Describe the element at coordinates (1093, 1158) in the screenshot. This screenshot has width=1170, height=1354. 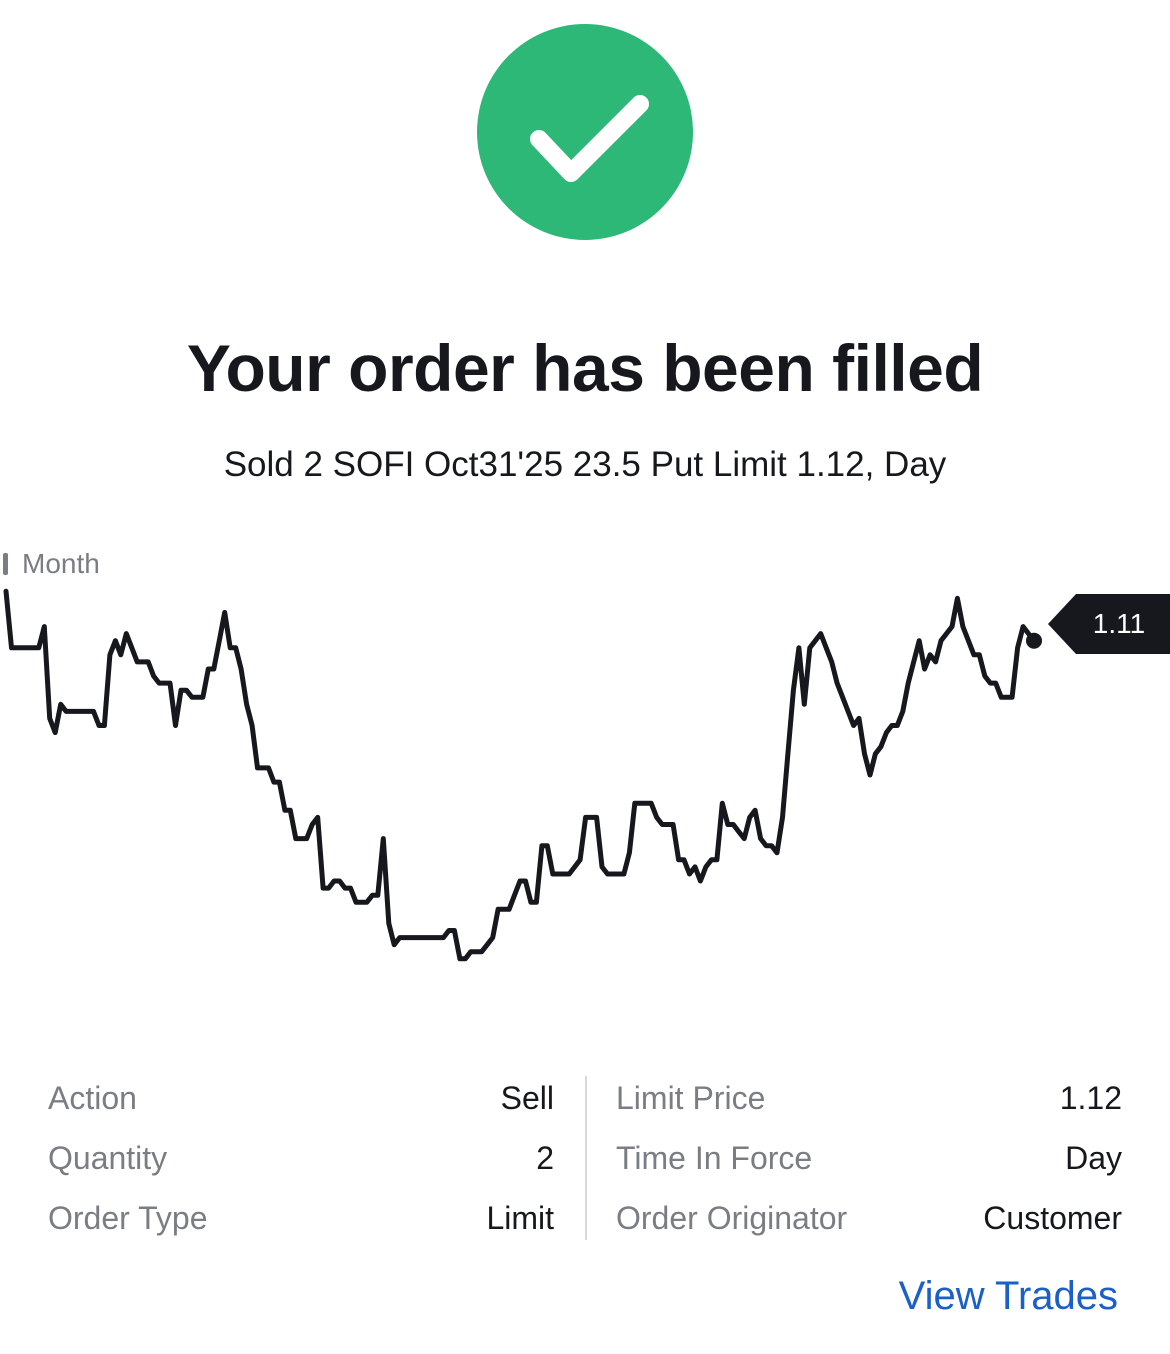
I see `detail-value: Day` at that location.